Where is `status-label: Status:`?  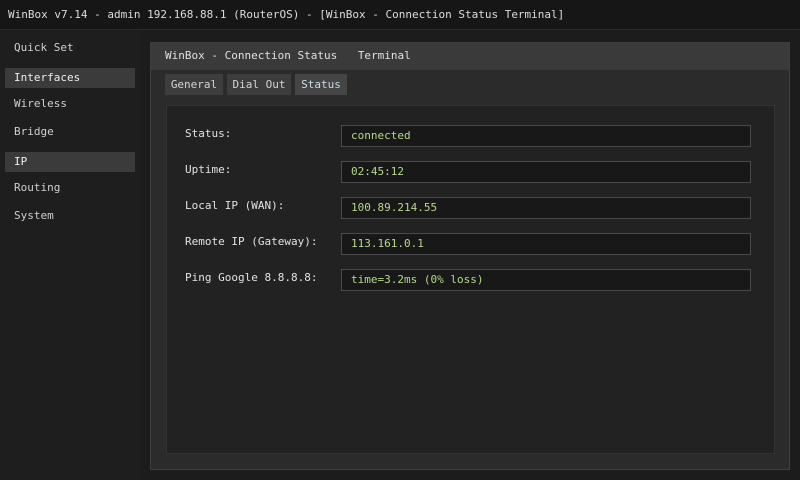
status-label: Status: is located at coordinates (208, 133).